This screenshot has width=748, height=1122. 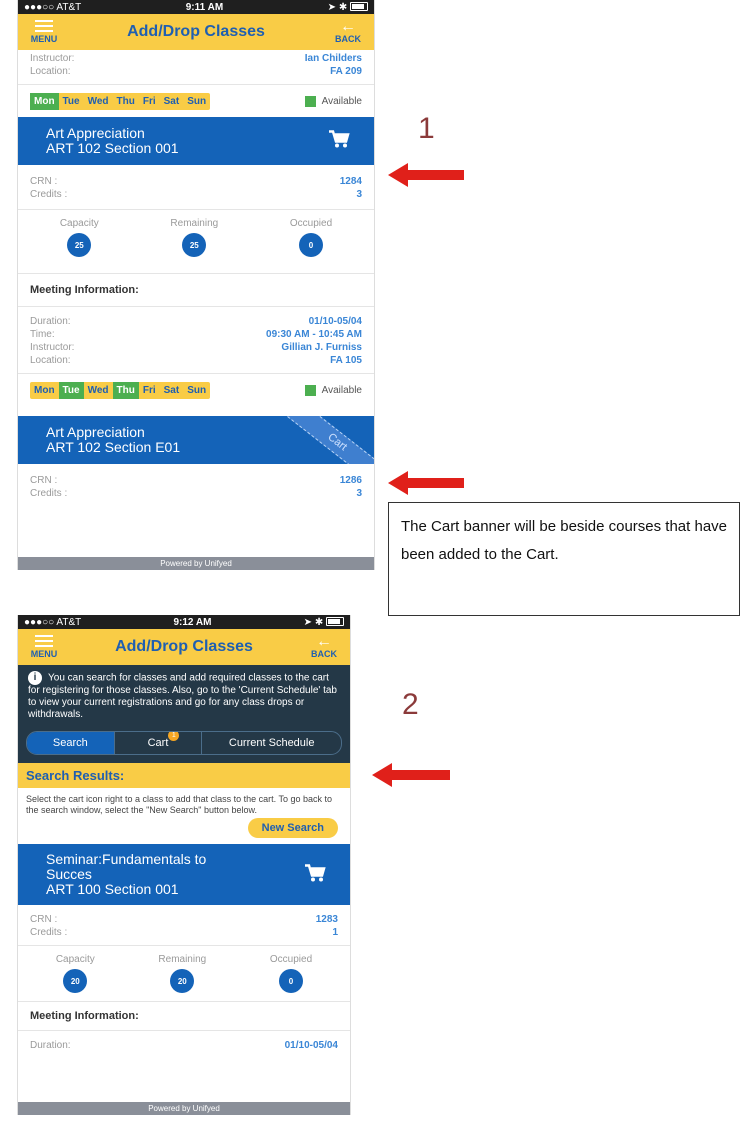 What do you see at coordinates (292, 828) in the screenshot?
I see `new-search-button: New Search` at bounding box center [292, 828].